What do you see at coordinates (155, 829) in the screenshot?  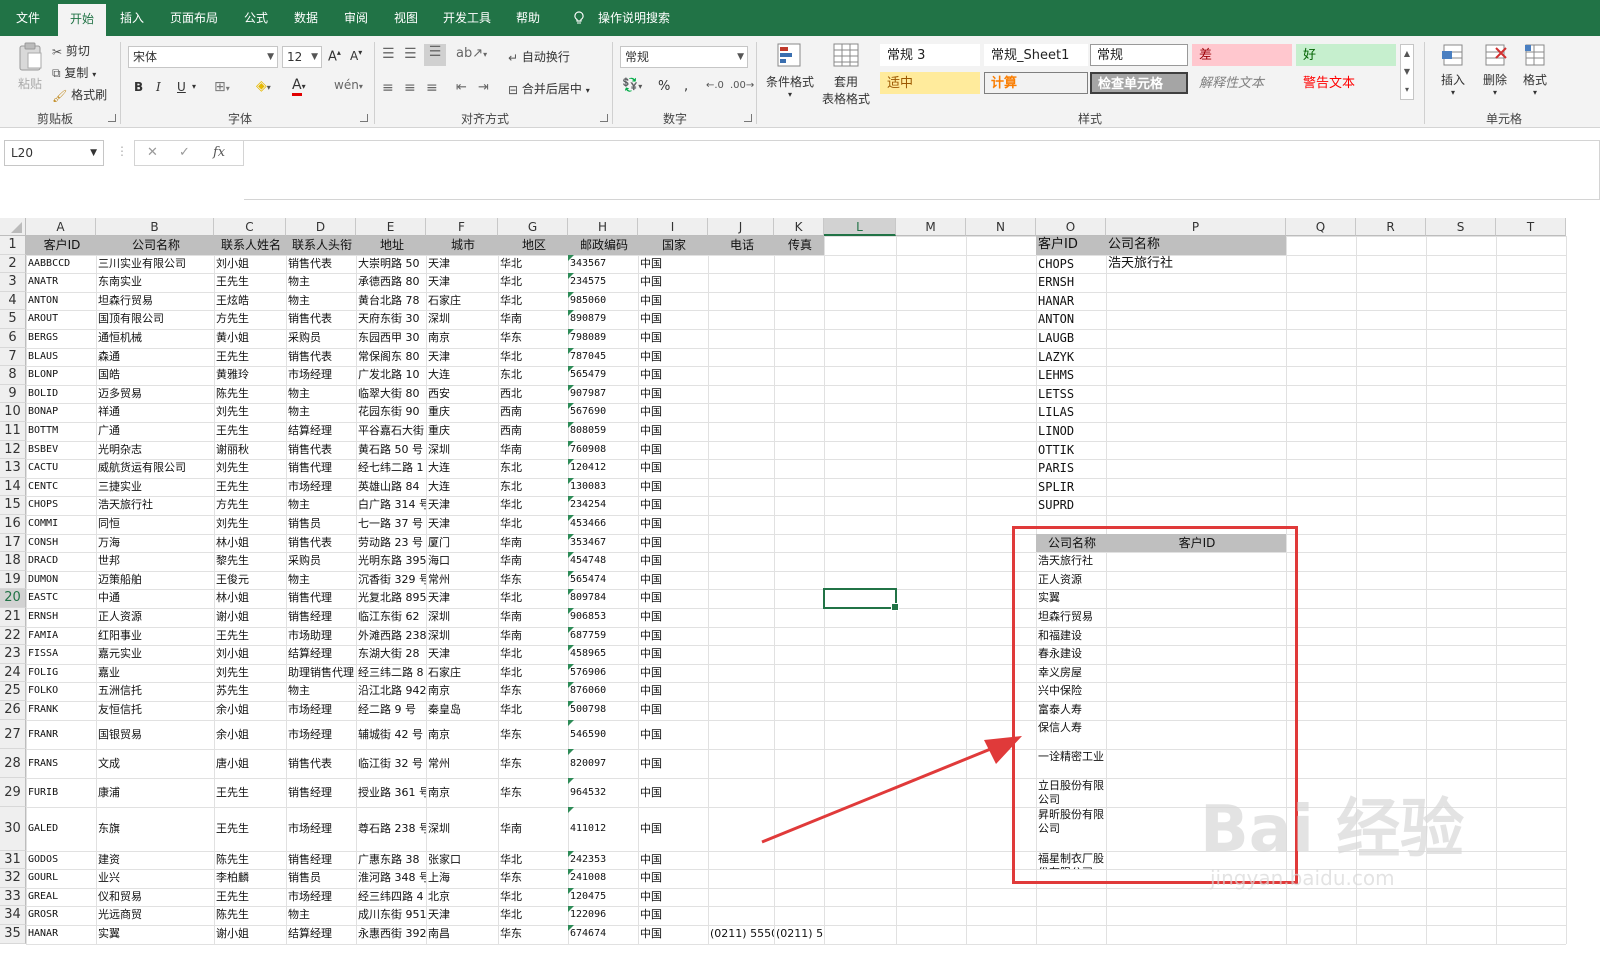 I see `data-cell: 东旗` at bounding box center [155, 829].